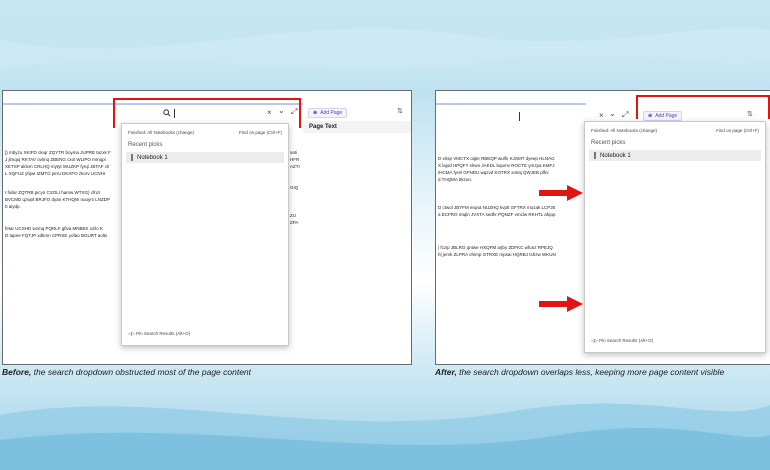 The width and height of the screenshot is (770, 470). What do you see at coordinates (612, 114) in the screenshot?
I see `chevron-down-icon: ⌄` at bounding box center [612, 114].